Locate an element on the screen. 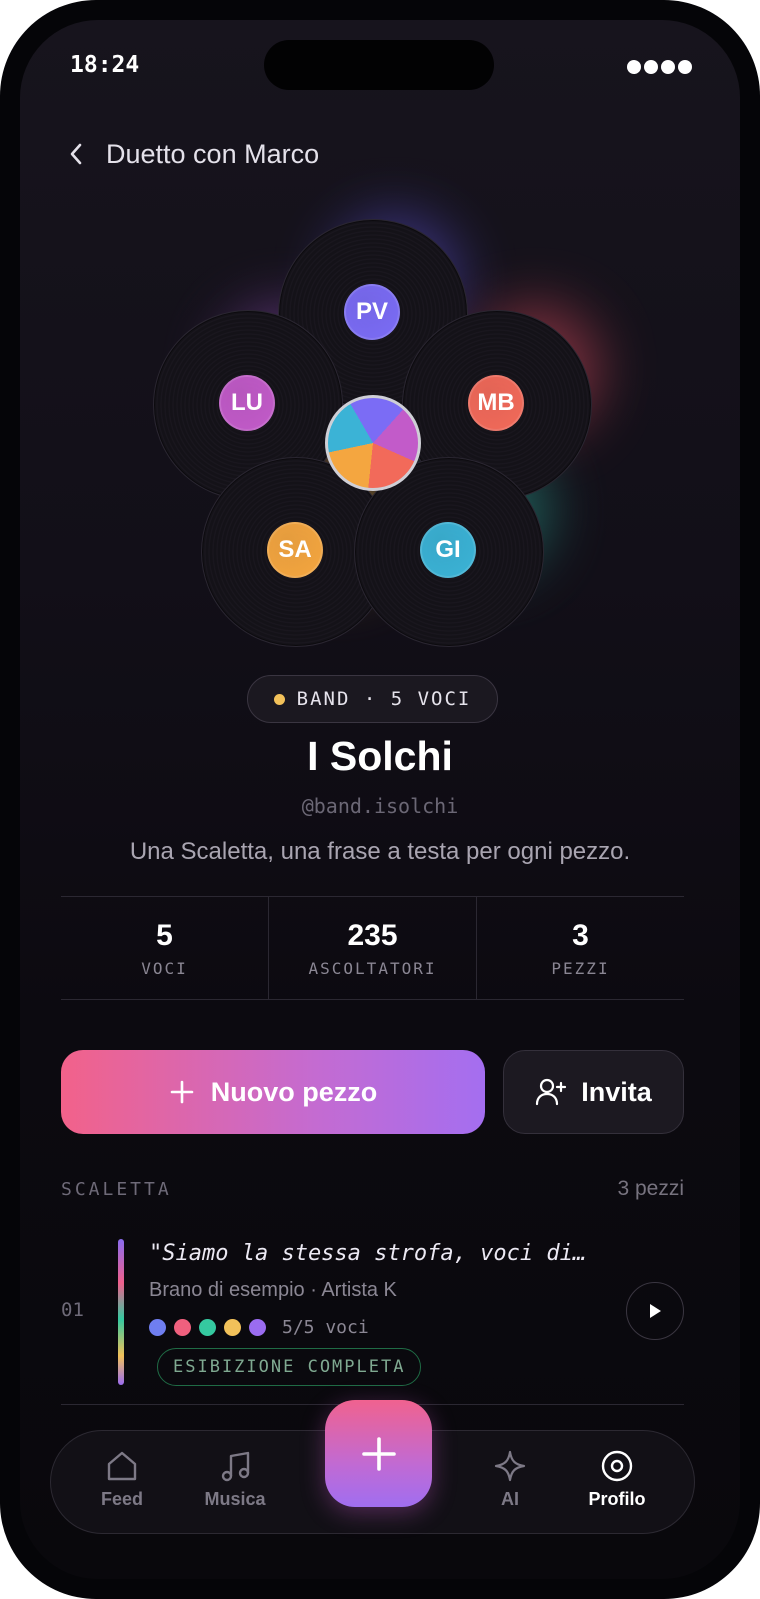 Image resolution: width=760 pixels, height=1599 pixels. tab-label: AI is located at coordinates (510, 1499).